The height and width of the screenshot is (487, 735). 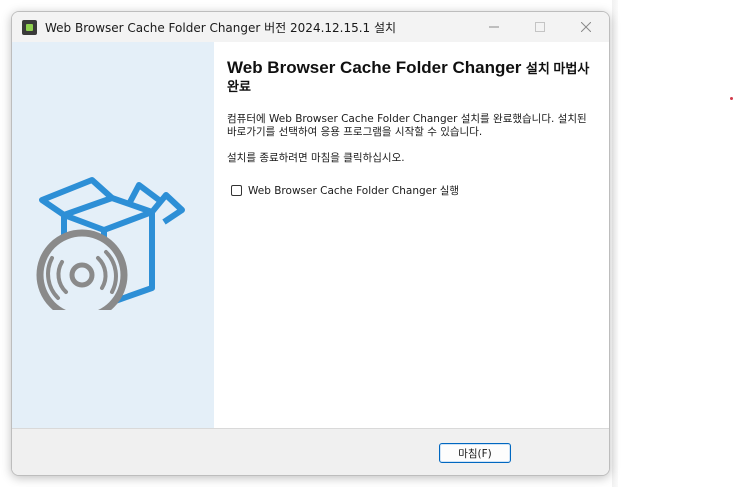 What do you see at coordinates (374, 67) in the screenshot?
I see `heading-main: Web Browser Cache Folder Changer` at bounding box center [374, 67].